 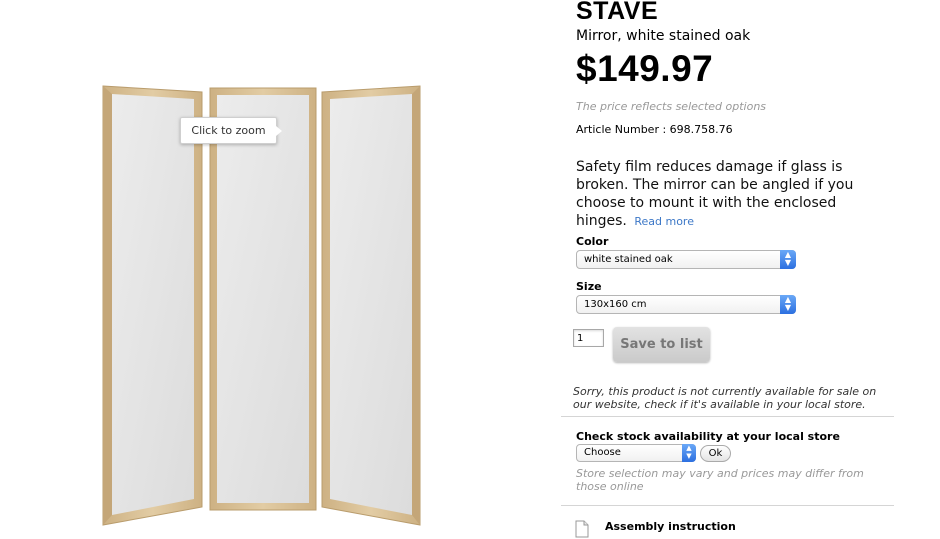 I want to click on quantity-input, so click(x=588, y=338).